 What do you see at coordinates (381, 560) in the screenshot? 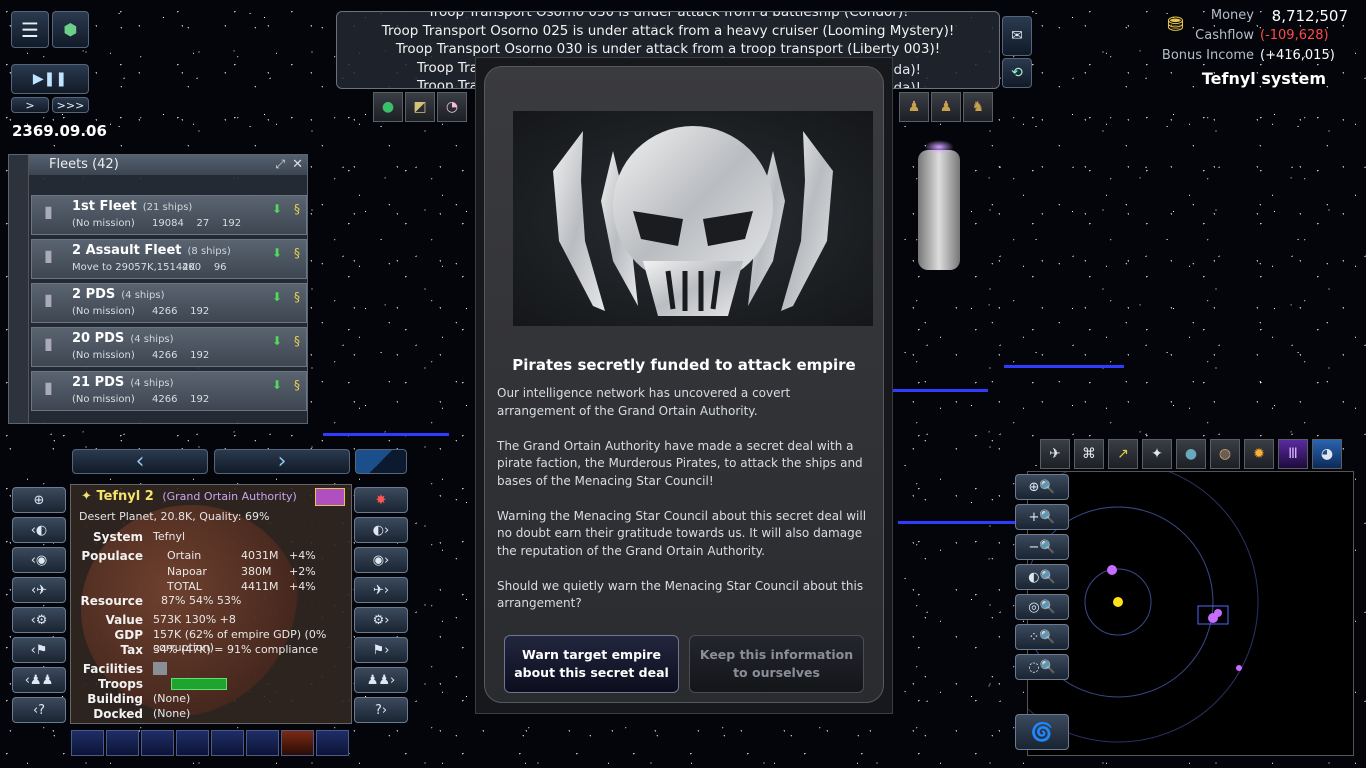
I see `eye-next-button: ◉›` at bounding box center [381, 560].